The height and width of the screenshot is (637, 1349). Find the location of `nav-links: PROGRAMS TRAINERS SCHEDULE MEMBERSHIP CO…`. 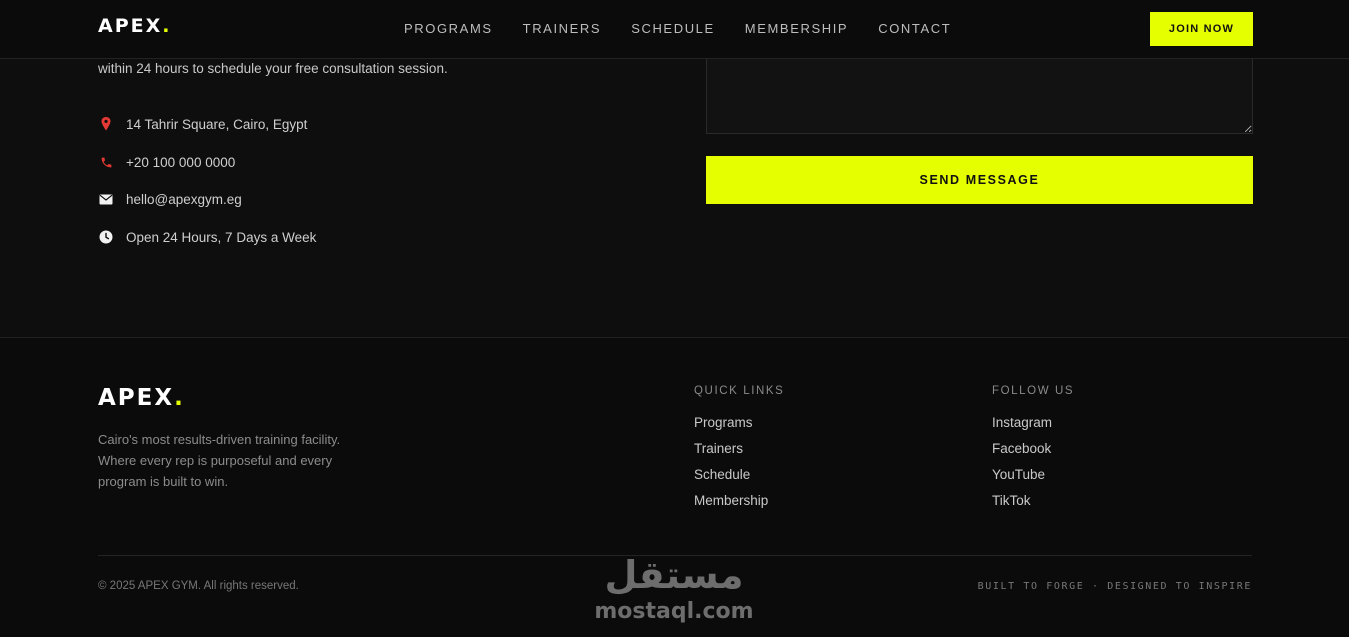

nav-links: PROGRAMS TRAINERS SCHEDULE MEMBERSHIP CO… is located at coordinates (692, 28).